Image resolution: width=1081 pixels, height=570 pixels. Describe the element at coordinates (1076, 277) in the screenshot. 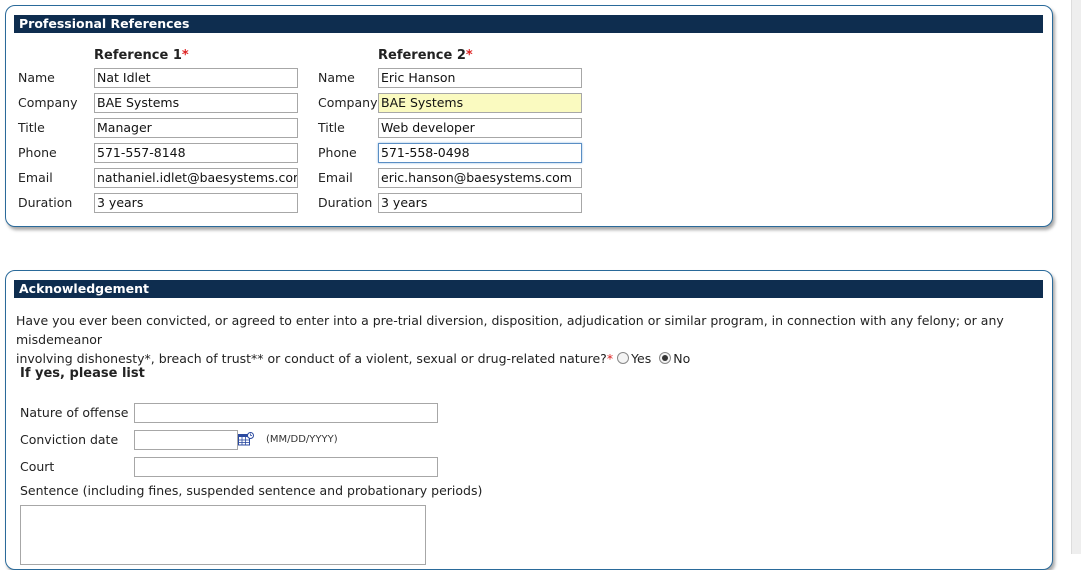

I see `page-scrollbar` at that location.